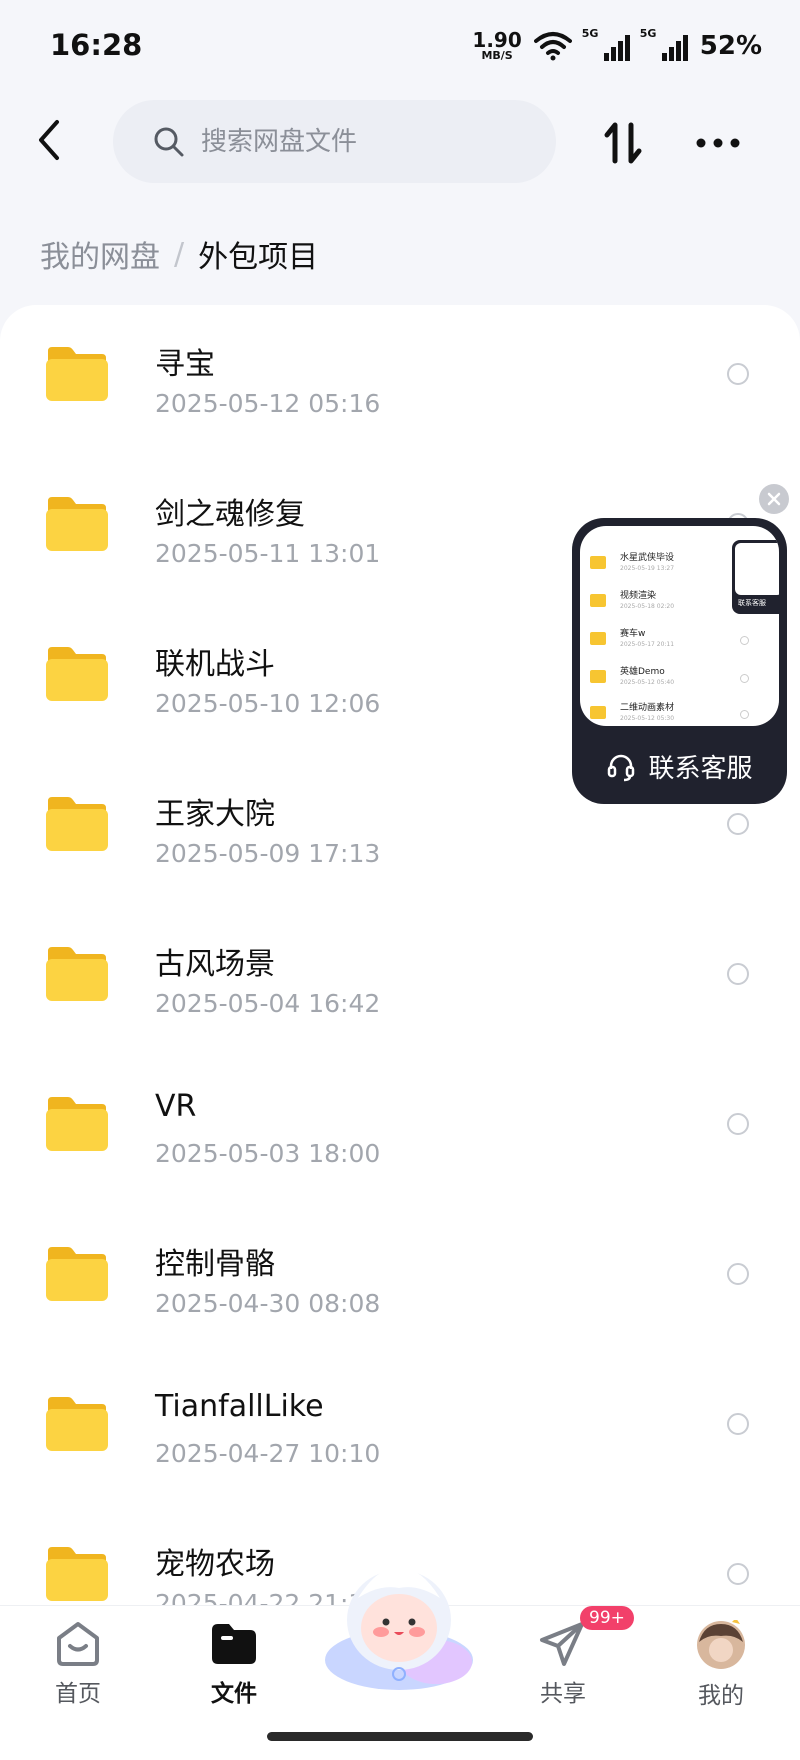 This screenshot has height=1760, width=800. What do you see at coordinates (647, 568) in the screenshot?
I see `preview-date: 2025-05-19 13:27` at bounding box center [647, 568].